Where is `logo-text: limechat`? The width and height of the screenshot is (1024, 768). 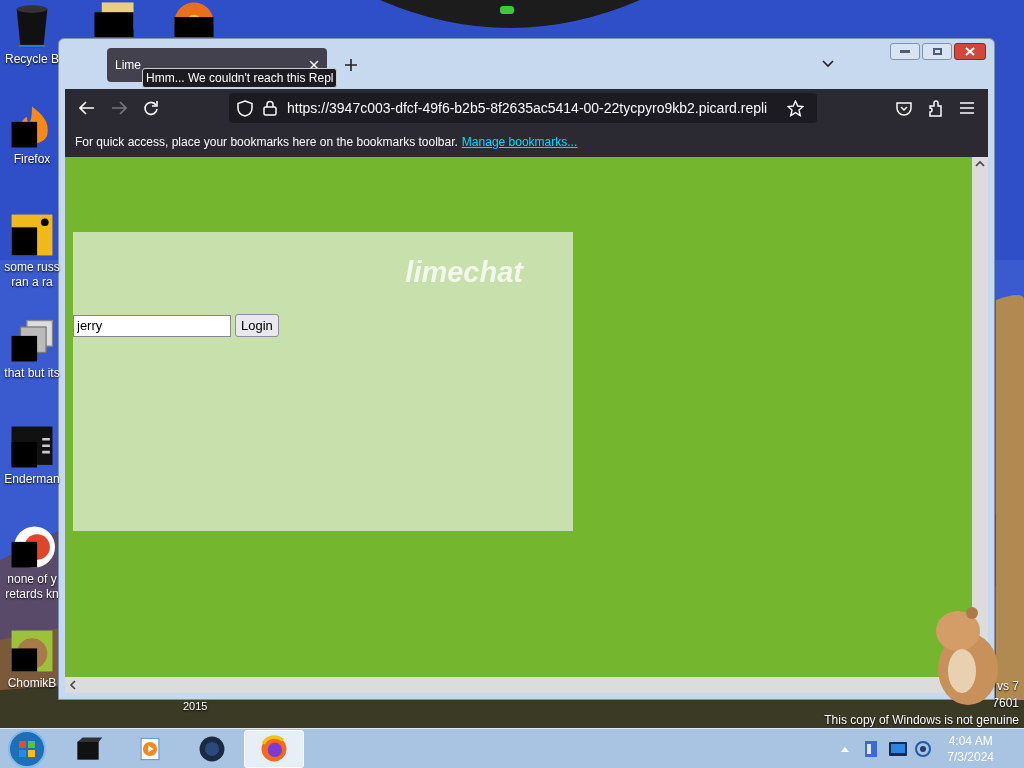
logo-text: limechat is located at coordinates (464, 273).